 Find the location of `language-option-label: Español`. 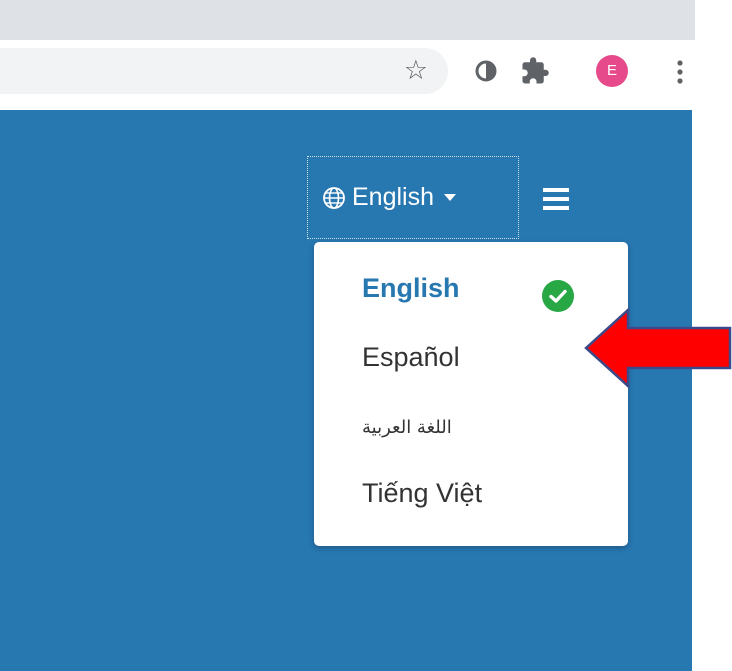

language-option-label: Español is located at coordinates (411, 357).